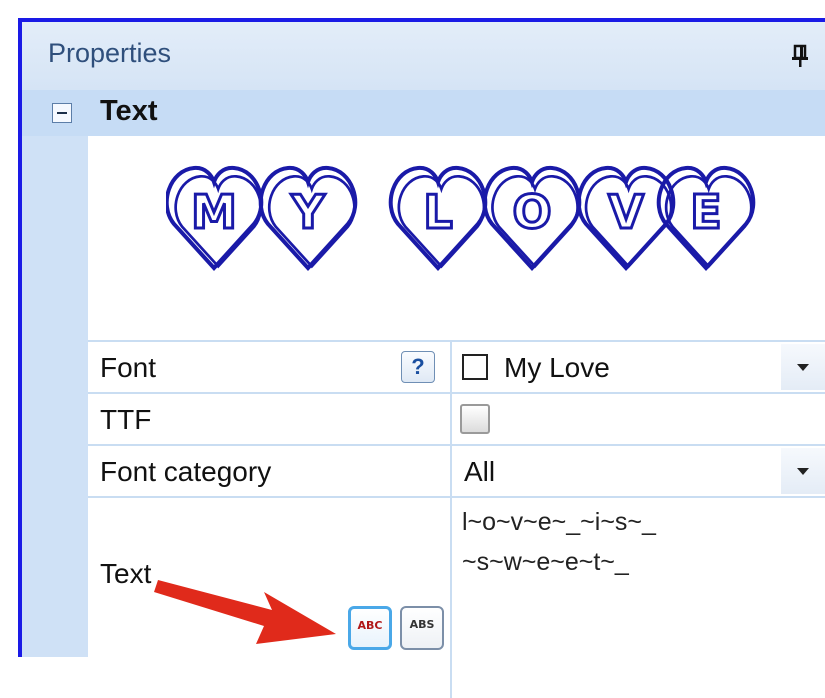  What do you see at coordinates (456, 419) in the screenshot?
I see `ttf-row: TTF` at bounding box center [456, 419].